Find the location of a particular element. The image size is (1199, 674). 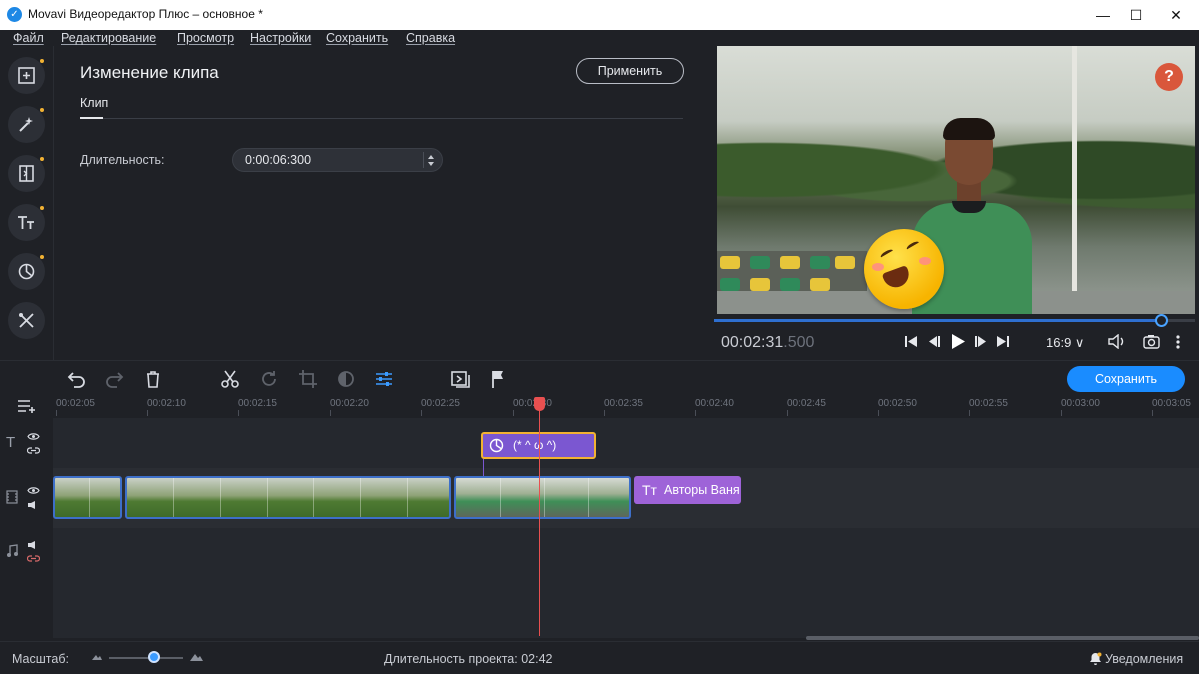

crop-icon is located at coordinates (308, 379).